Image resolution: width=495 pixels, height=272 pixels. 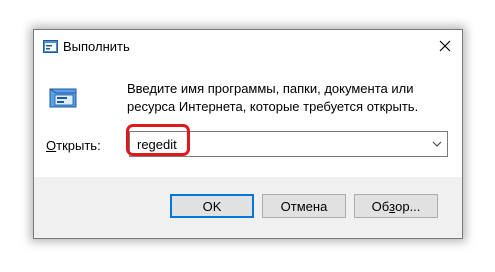 I want to click on chevron-down-icon, so click(x=437, y=144).